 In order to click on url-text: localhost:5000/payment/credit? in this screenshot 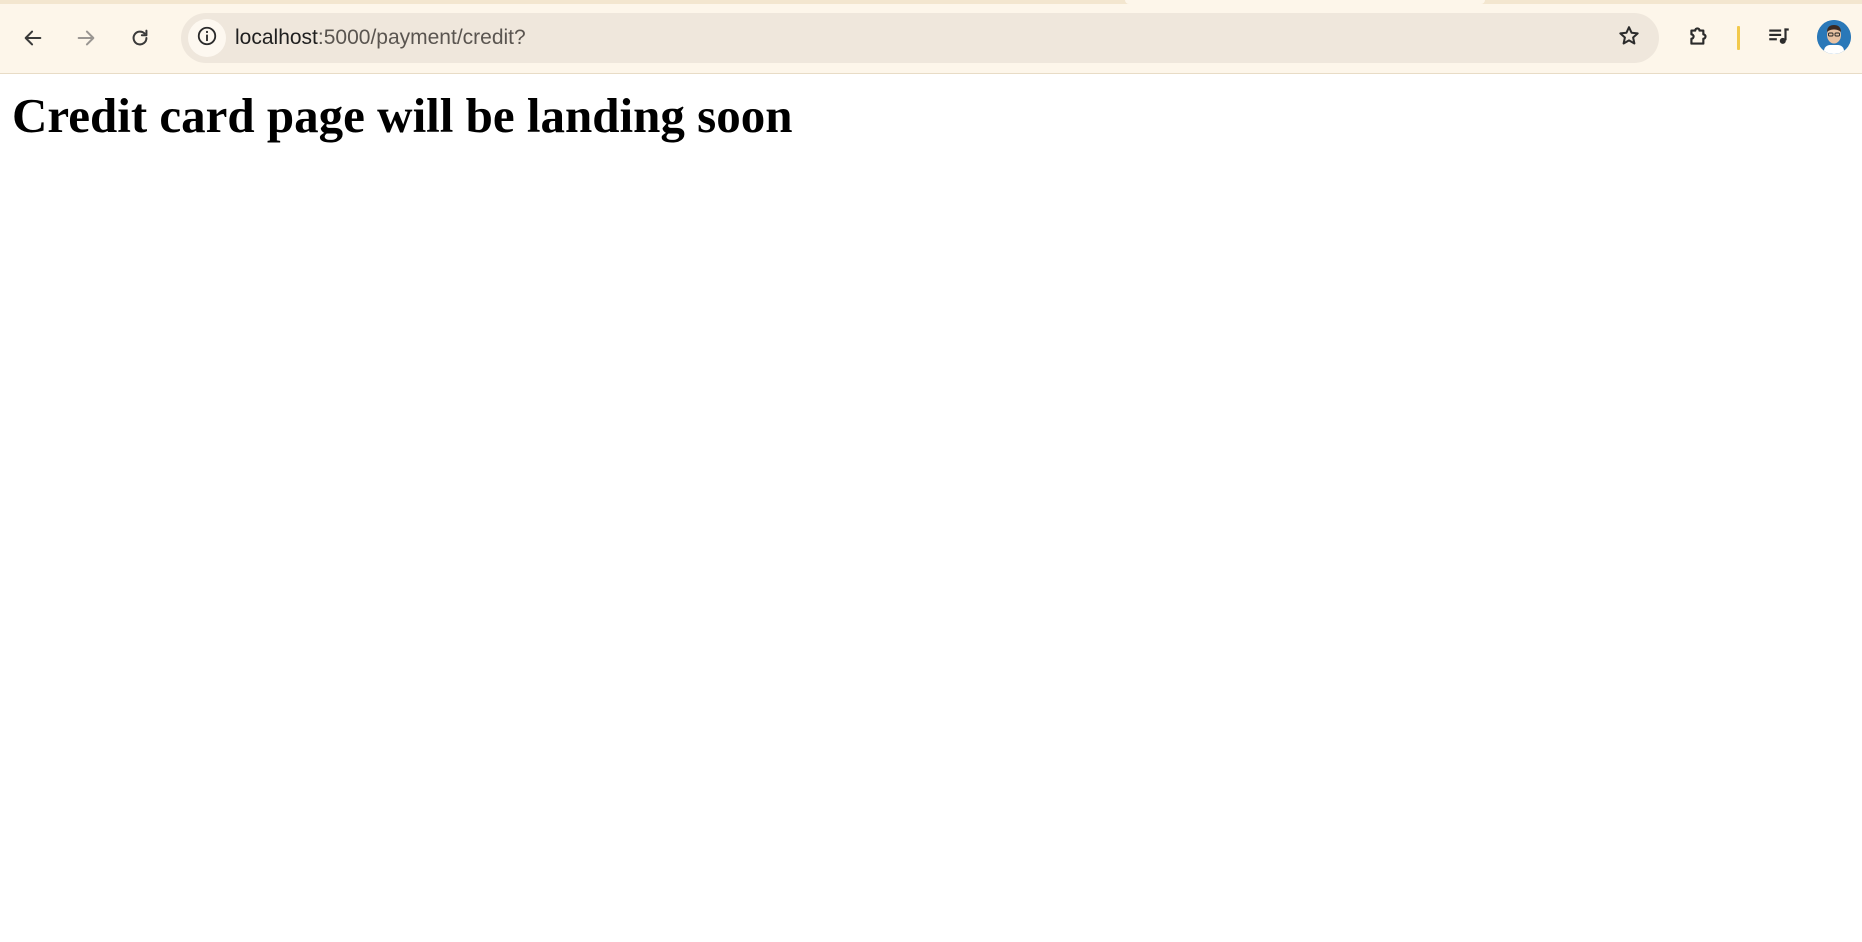, I will do `click(380, 38)`.